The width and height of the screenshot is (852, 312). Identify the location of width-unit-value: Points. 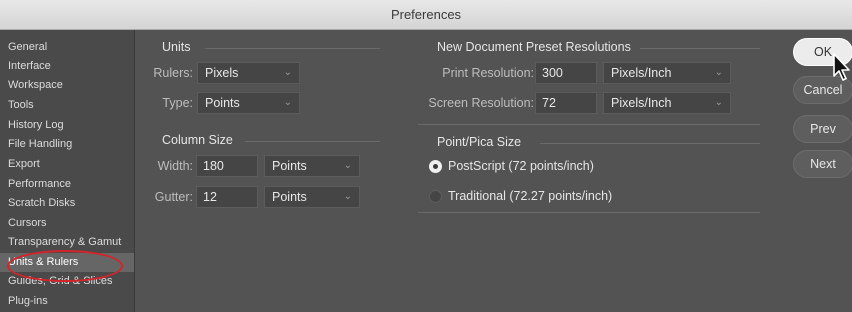
(289, 166).